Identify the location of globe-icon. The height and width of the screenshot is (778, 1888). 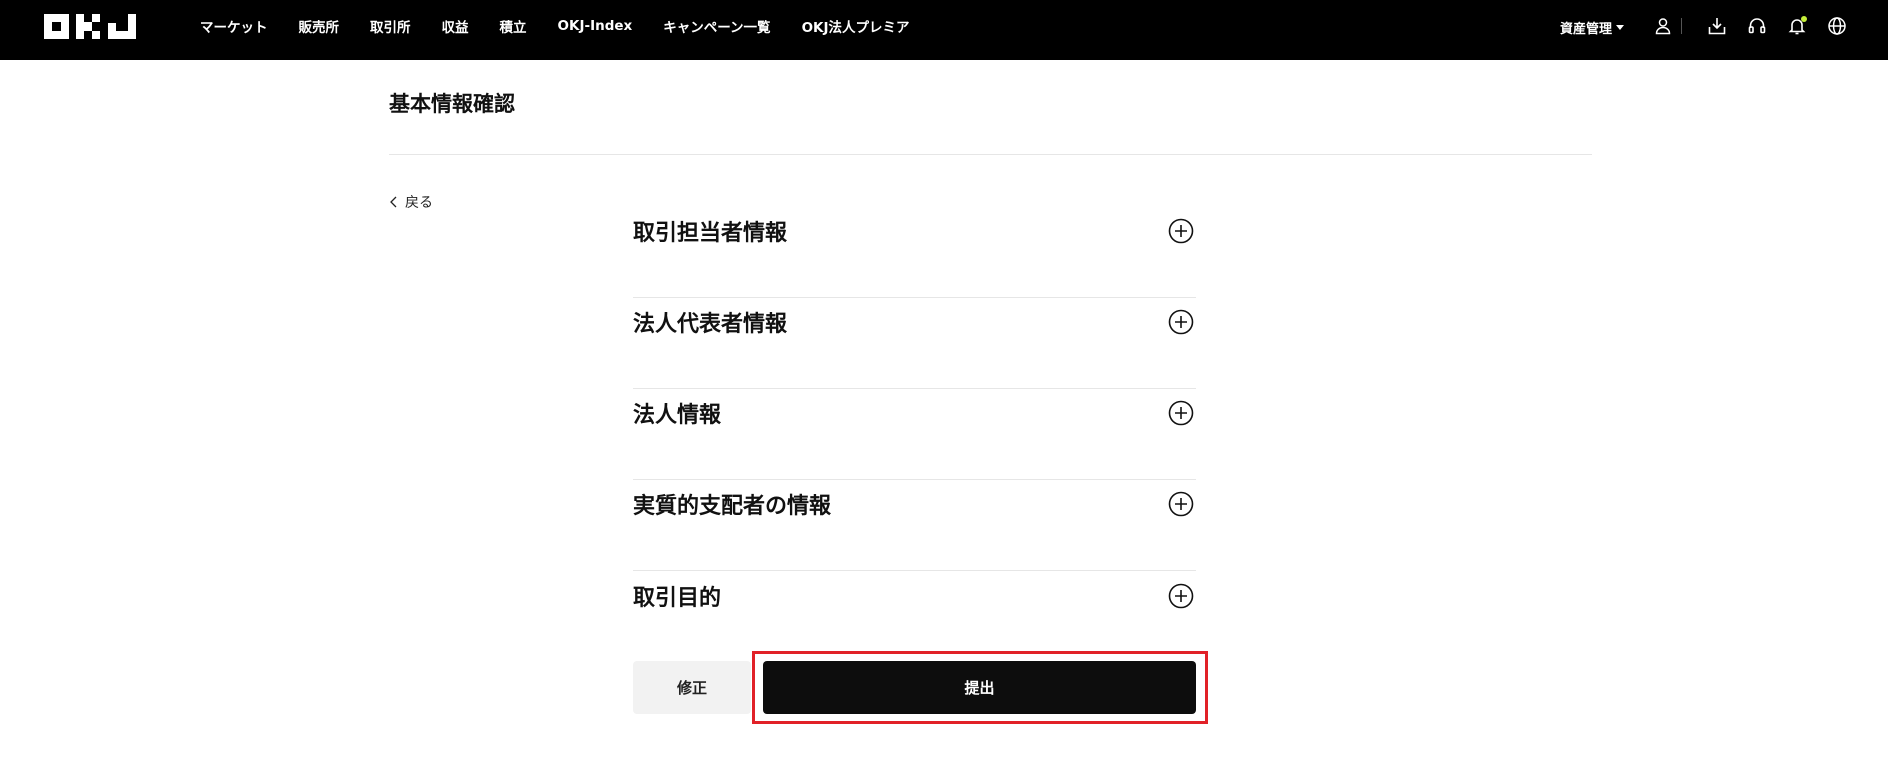
(1837, 26).